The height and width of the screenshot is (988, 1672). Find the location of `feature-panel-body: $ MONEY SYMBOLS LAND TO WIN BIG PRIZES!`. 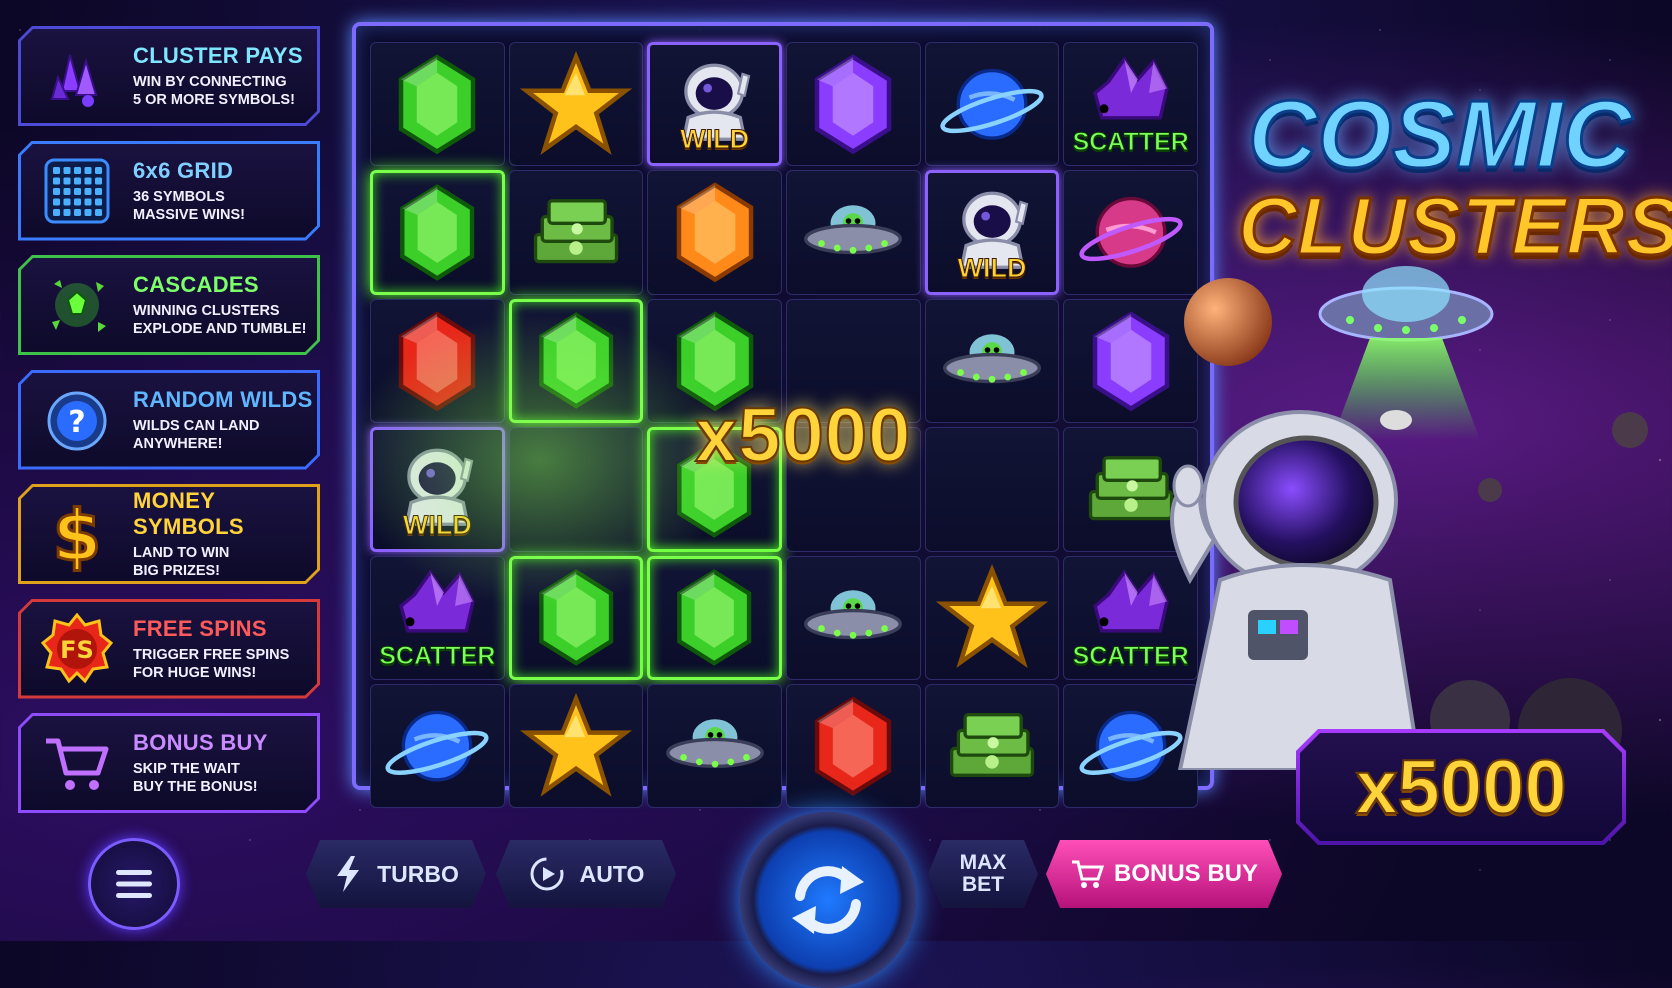

feature-panel-body: $ MONEY SYMBOLS LAND TO WIN BIG PRIZES! is located at coordinates (169, 534).